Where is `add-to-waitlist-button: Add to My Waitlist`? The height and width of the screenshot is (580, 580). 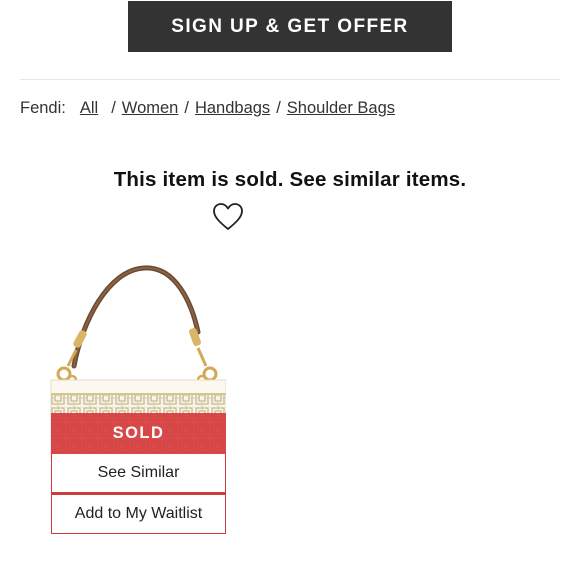 add-to-waitlist-button: Add to My Waitlist is located at coordinates (138, 514).